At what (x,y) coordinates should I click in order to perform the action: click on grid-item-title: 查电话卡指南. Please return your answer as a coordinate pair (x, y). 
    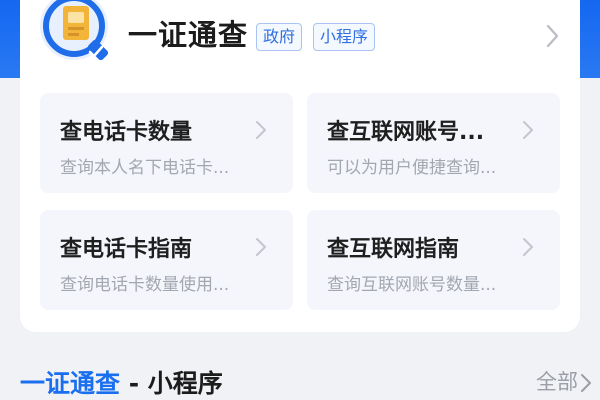
    Looking at the image, I should click on (126, 249).